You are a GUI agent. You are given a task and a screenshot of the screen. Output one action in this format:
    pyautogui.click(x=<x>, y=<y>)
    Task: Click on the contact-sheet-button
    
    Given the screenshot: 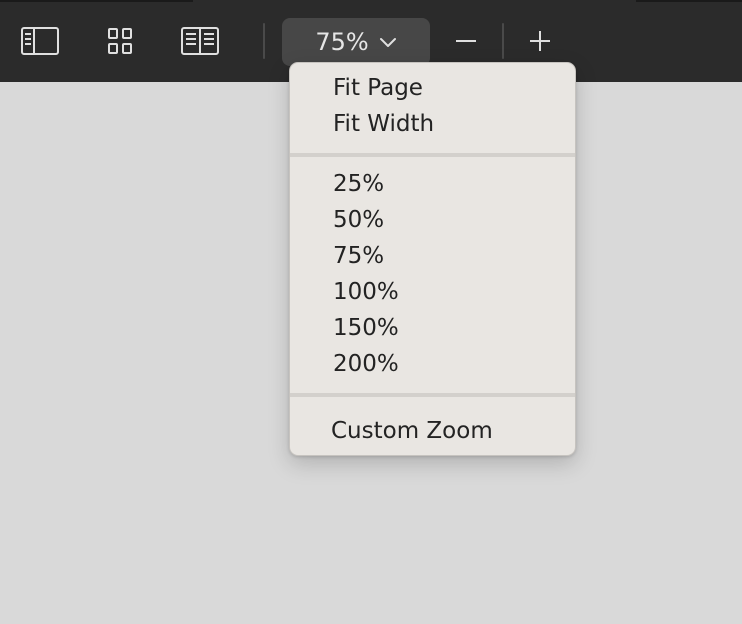 What is the action you would take?
    pyautogui.click(x=120, y=41)
    